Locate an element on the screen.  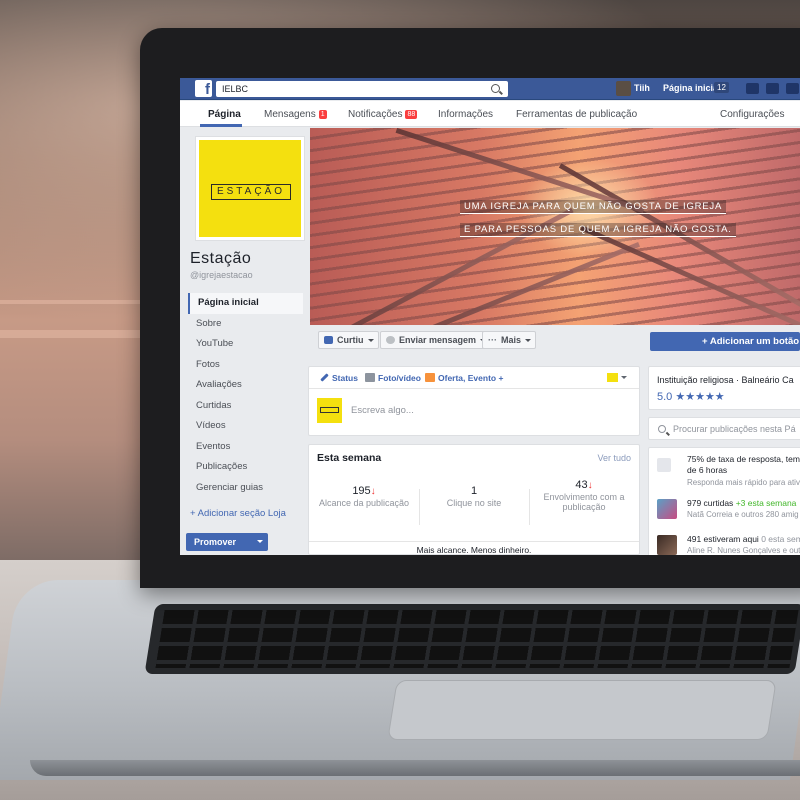
composer-tab-offer: Oferta, Evento + is located at coordinates (464, 378).